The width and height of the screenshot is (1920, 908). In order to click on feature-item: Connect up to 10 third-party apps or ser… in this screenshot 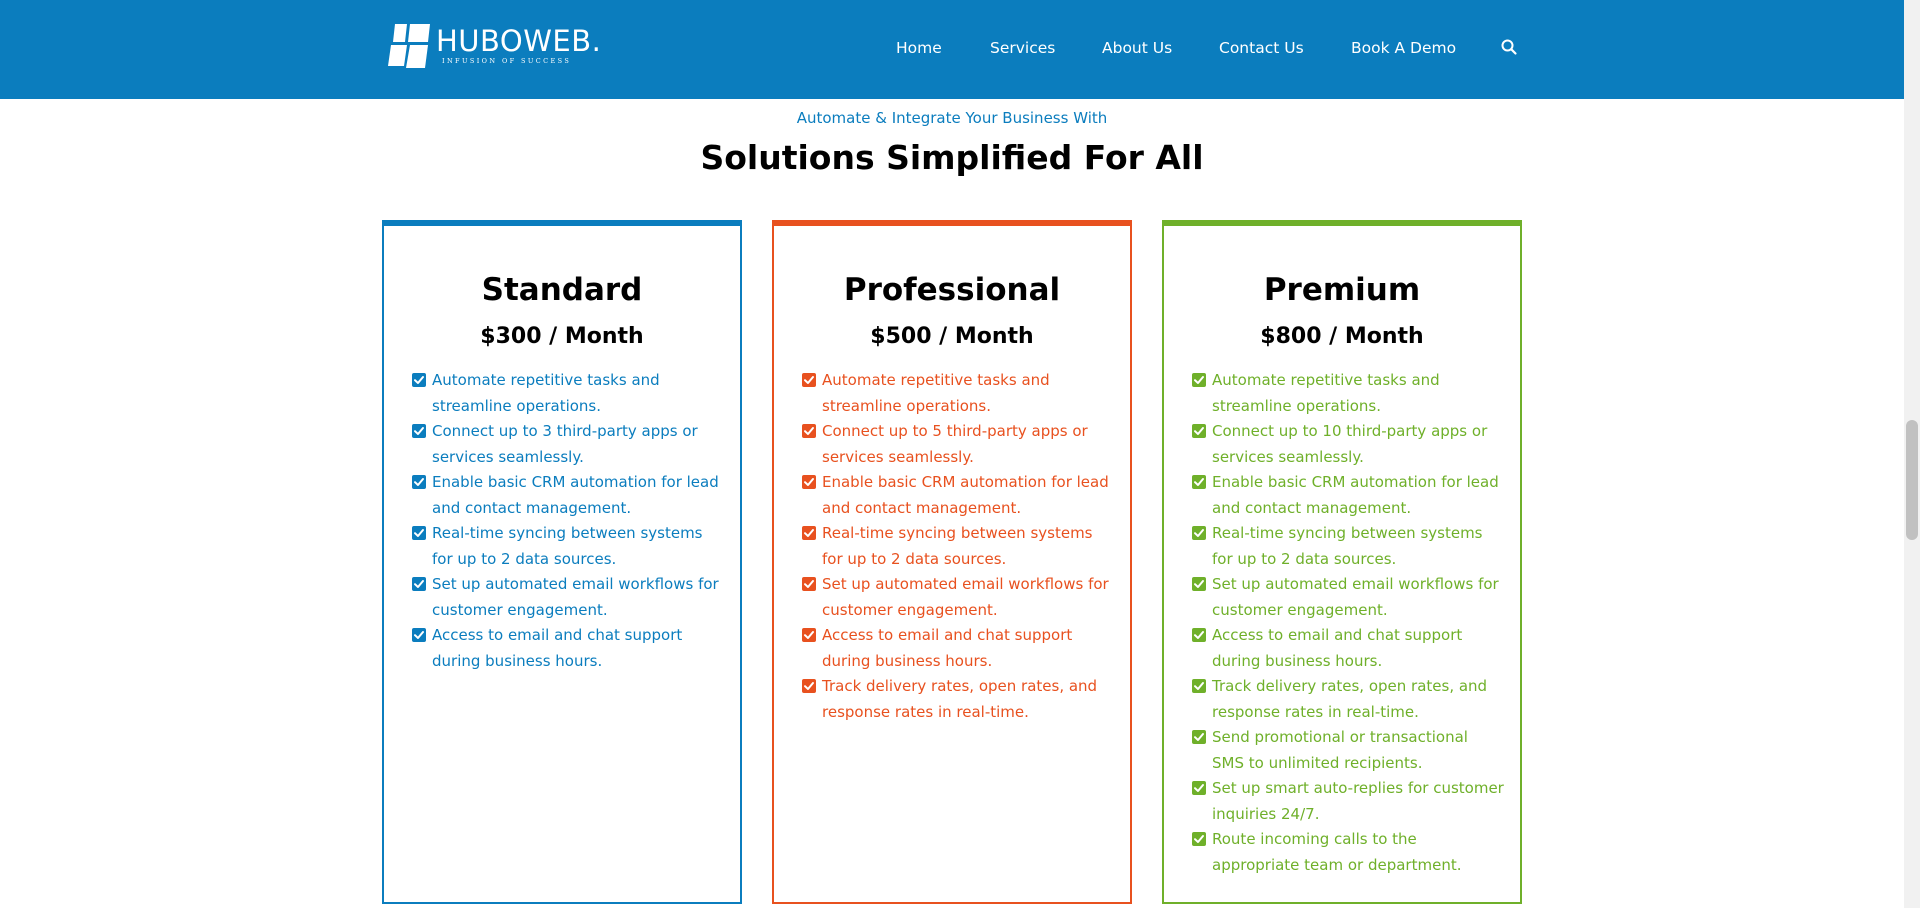, I will do `click(1348, 444)`.